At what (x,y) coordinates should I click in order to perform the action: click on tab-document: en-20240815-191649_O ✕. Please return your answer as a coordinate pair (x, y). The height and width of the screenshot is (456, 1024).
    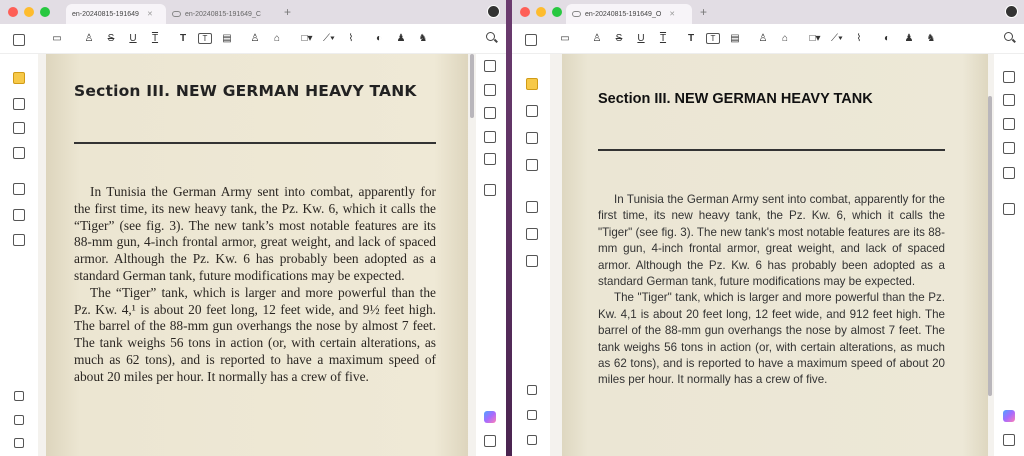
    Looking at the image, I should click on (629, 14).